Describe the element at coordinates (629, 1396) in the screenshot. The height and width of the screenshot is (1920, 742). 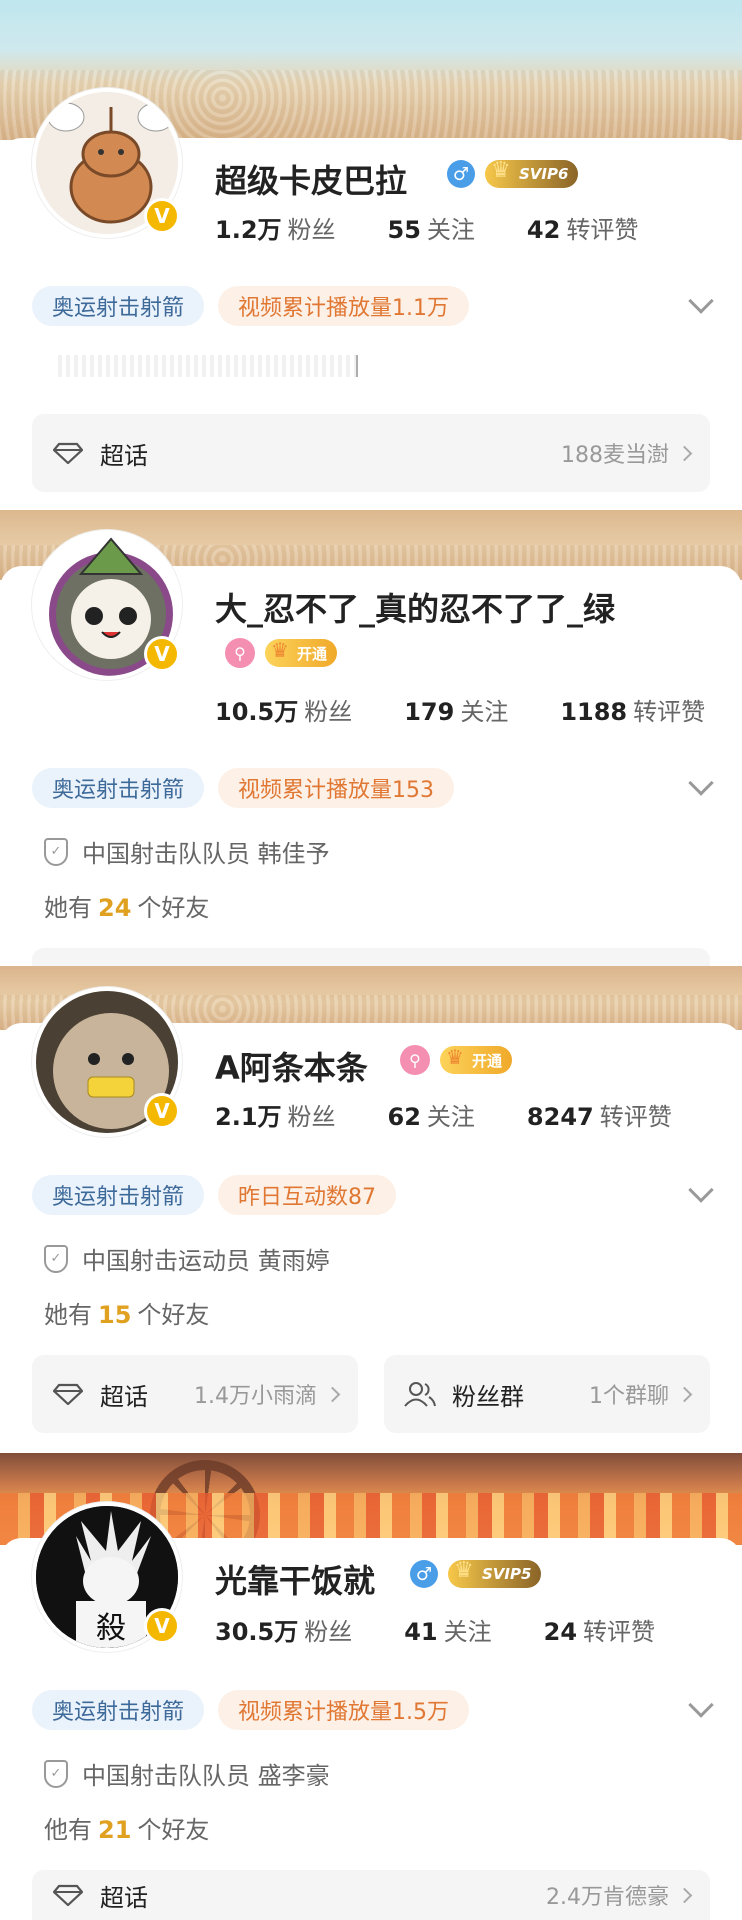
I see `panel-value: 1个群聊` at that location.